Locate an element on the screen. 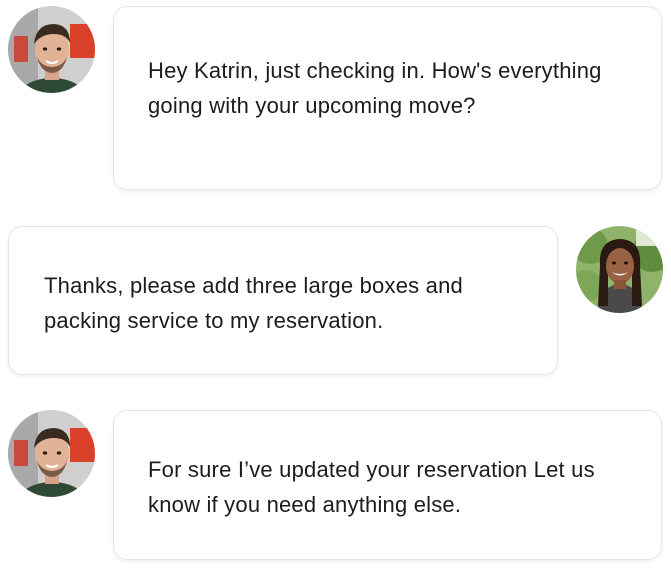 The height and width of the screenshot is (572, 671). customer-avatar-icon is located at coordinates (619, 269).